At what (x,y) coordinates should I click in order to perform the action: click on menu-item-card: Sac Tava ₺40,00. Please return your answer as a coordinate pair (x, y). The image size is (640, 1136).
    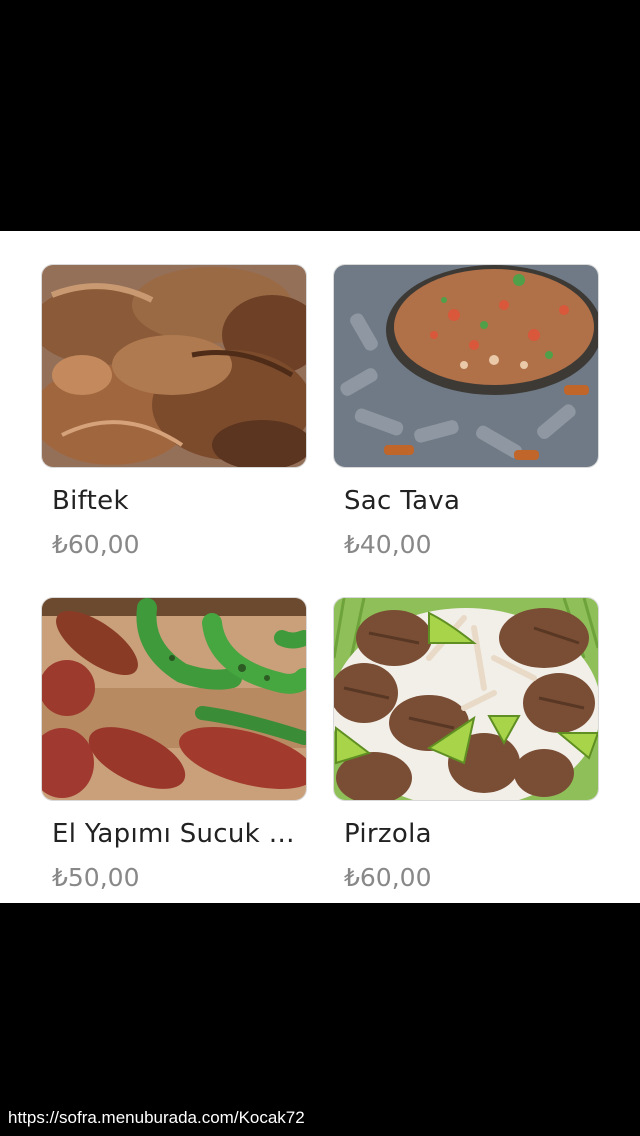
    Looking at the image, I should click on (466, 411).